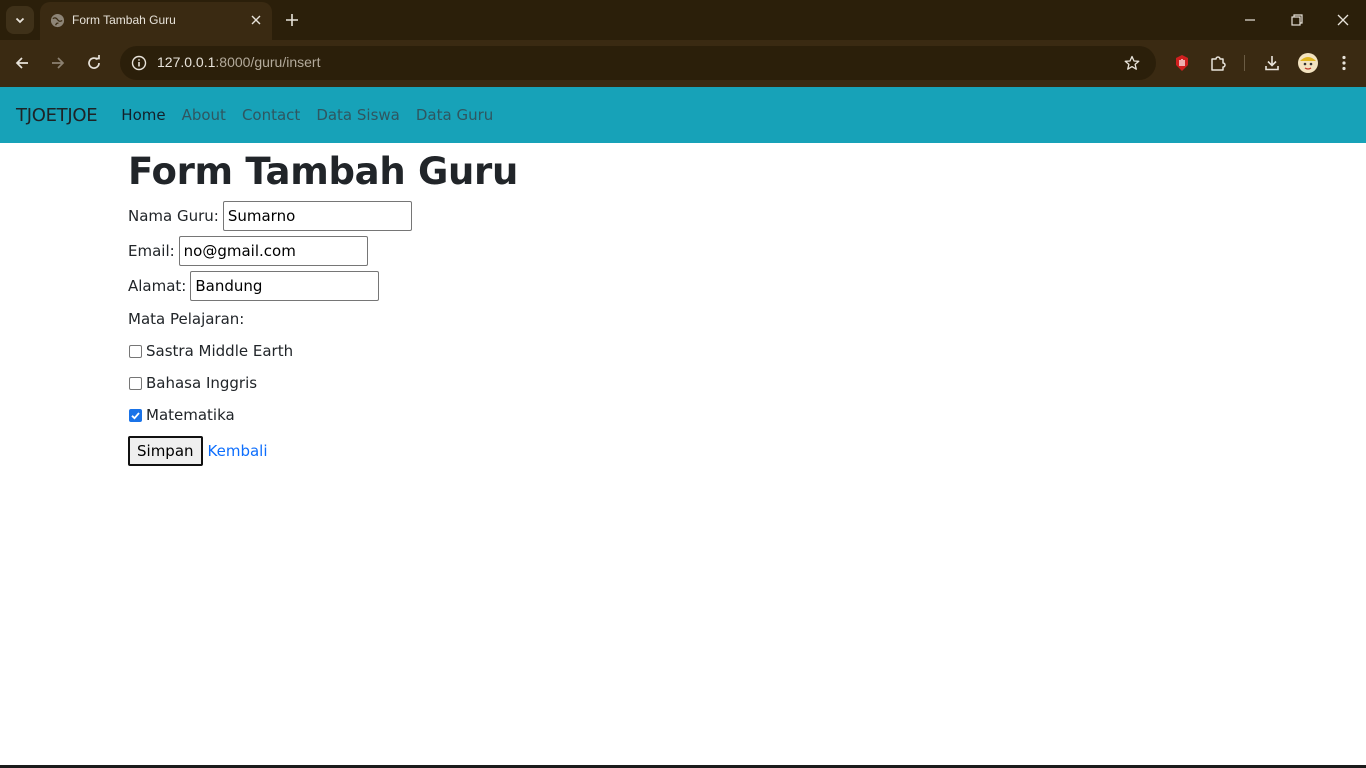 Image resolution: width=1366 pixels, height=768 pixels. What do you see at coordinates (358, 115) in the screenshot?
I see `nav-link-data-siswa: Data Siswa` at bounding box center [358, 115].